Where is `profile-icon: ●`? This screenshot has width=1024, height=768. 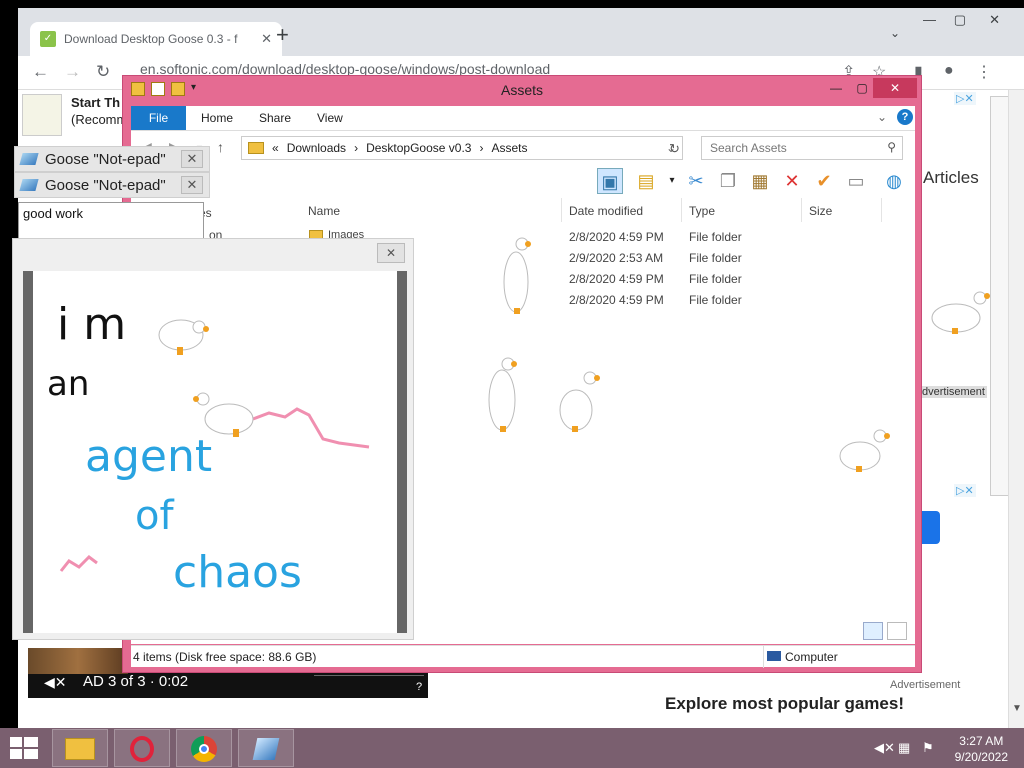 profile-icon: ● is located at coordinates (949, 71).